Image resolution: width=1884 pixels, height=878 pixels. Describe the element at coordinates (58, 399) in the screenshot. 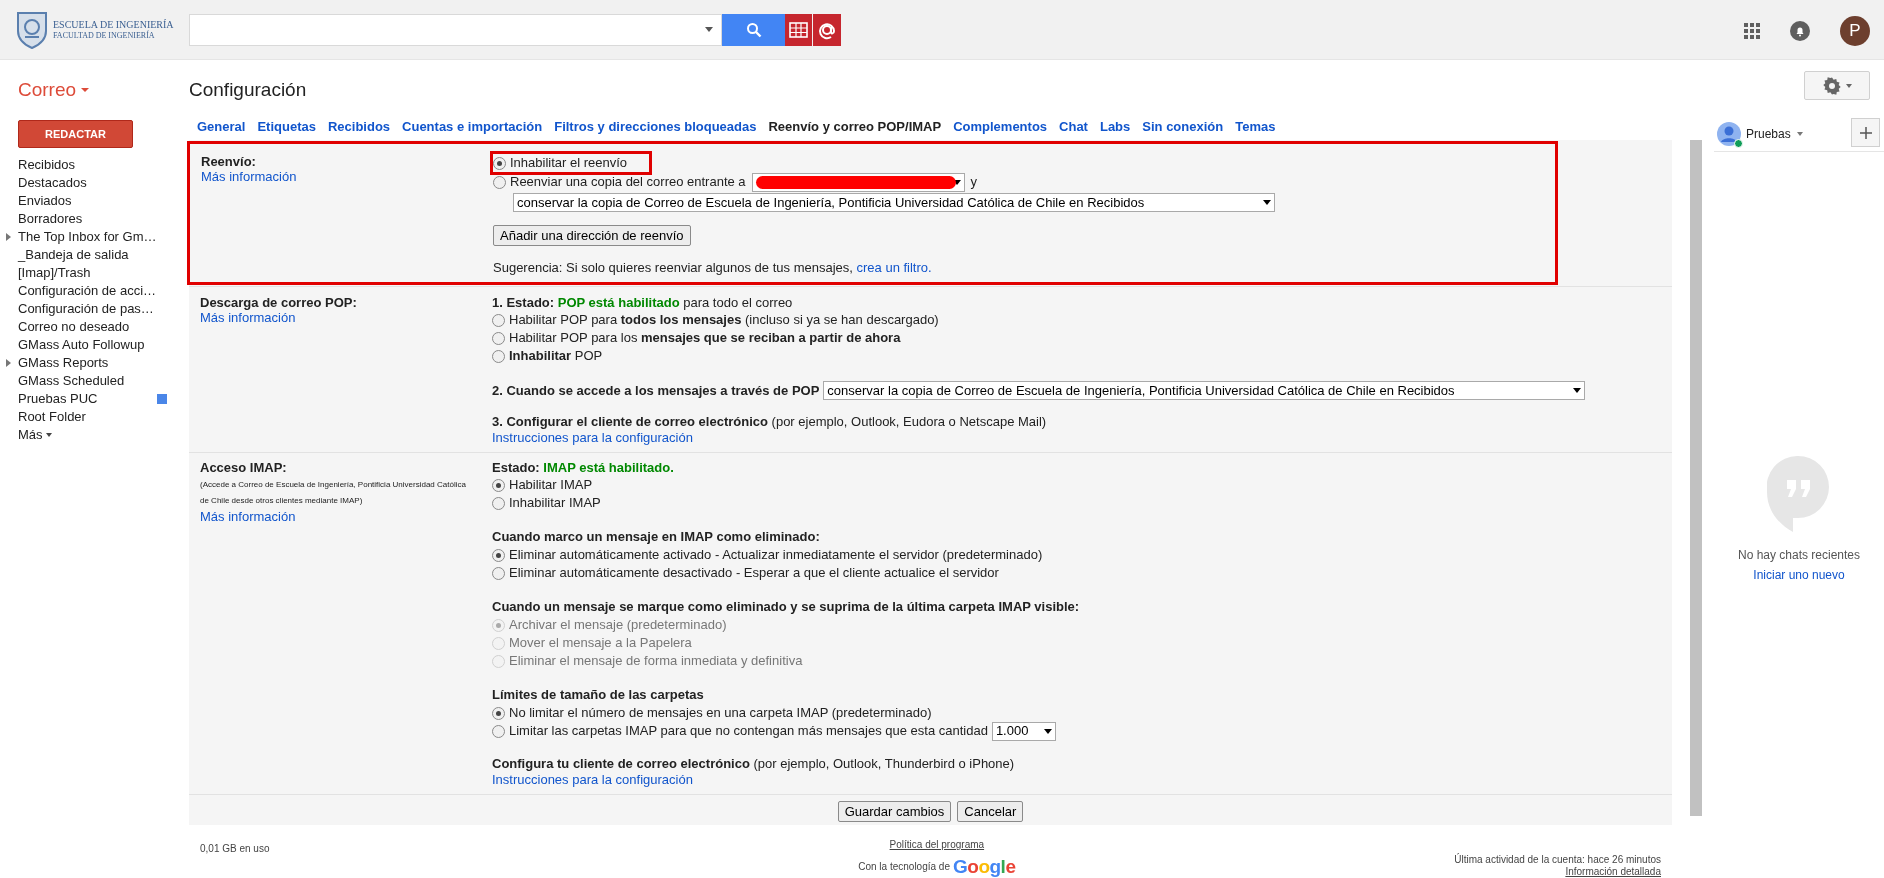

I see `folder-link: Pruebas PUC` at that location.